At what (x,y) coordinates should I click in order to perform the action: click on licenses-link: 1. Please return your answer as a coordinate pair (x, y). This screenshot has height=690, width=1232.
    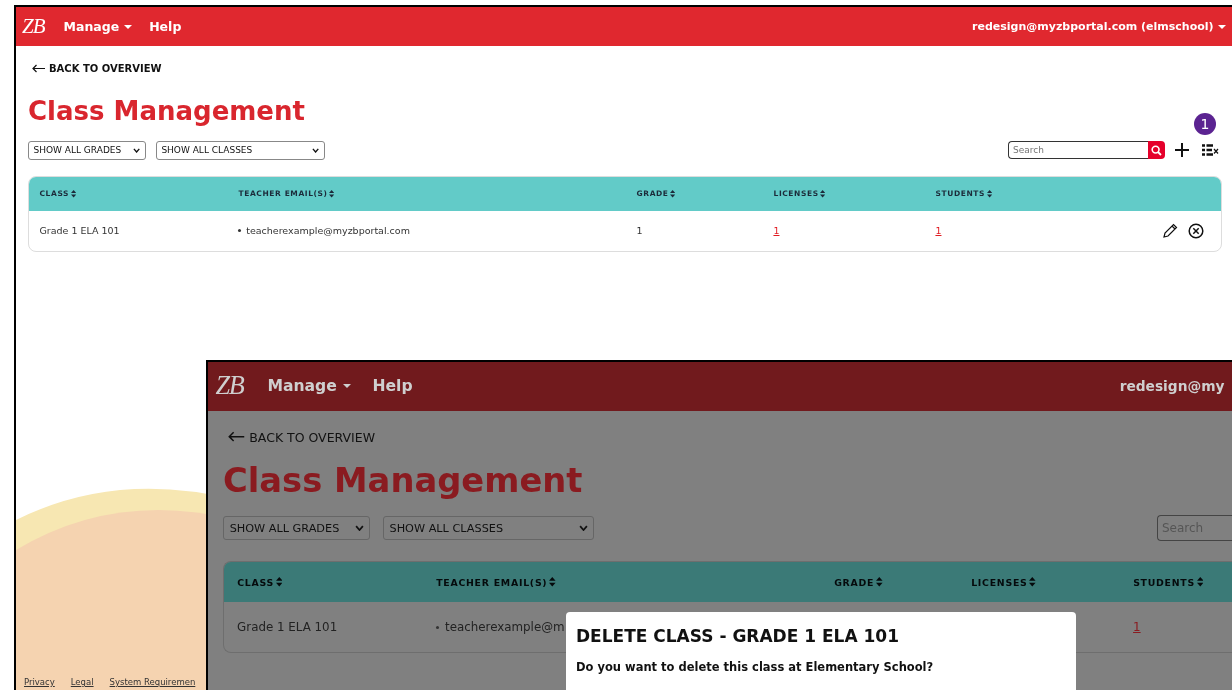
    Looking at the image, I should click on (776, 231).